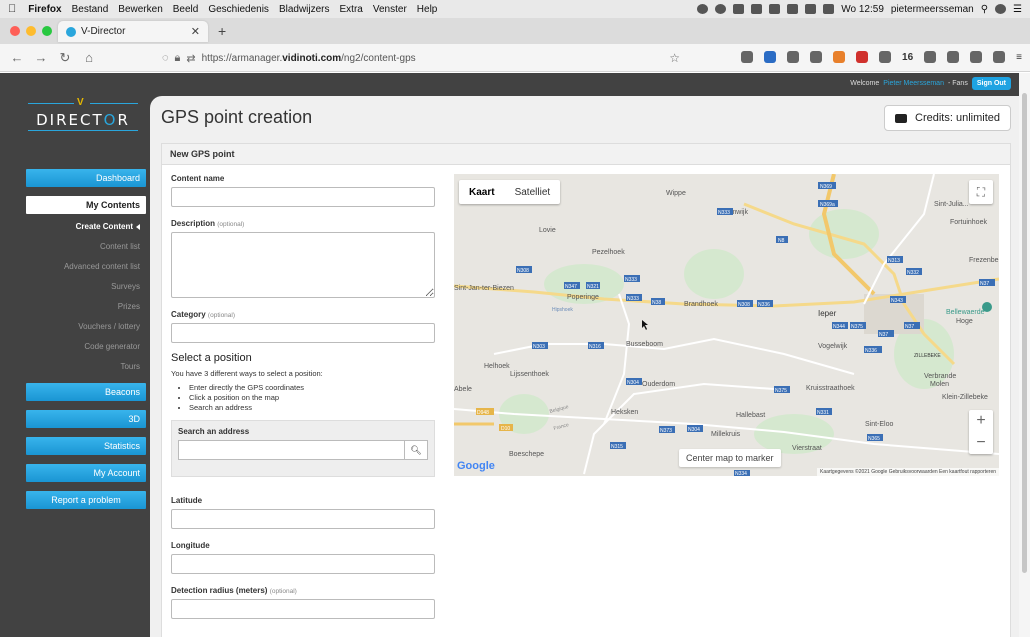 This screenshot has height=637, width=1030. I want to click on siri-icon, so click(1001, 9).